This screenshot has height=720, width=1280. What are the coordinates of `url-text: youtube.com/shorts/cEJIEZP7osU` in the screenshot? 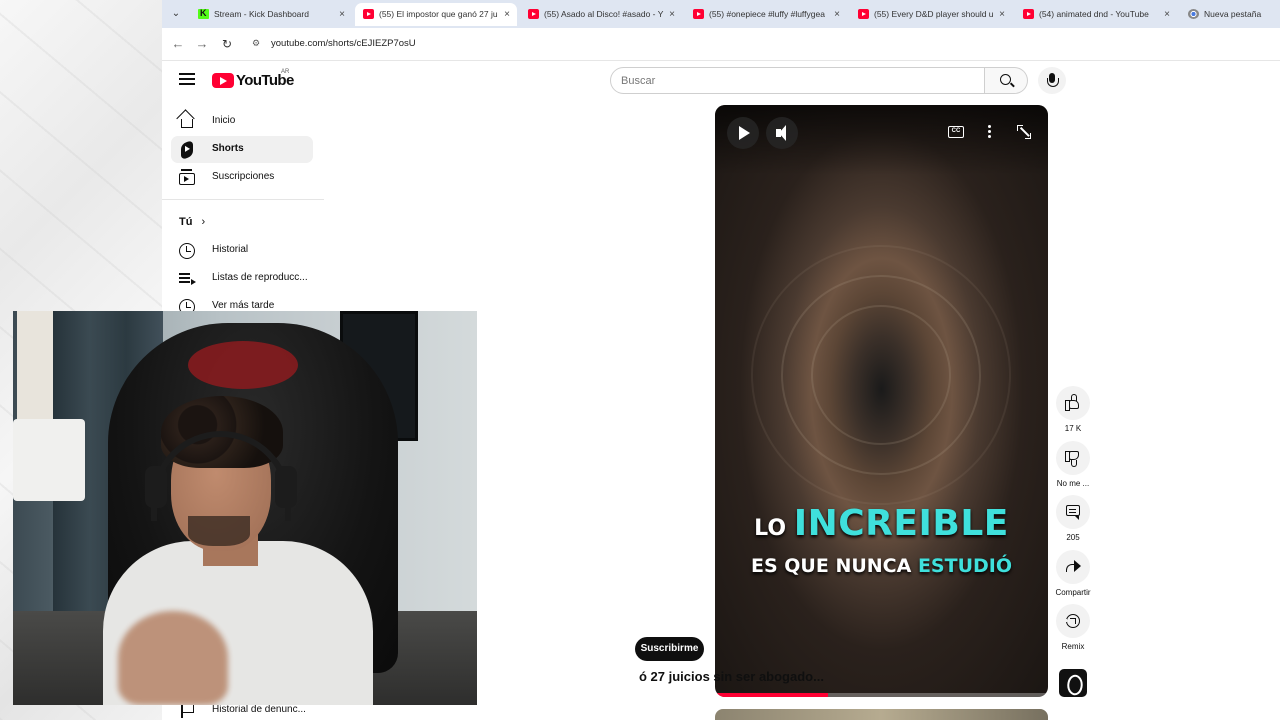 It's located at (343, 43).